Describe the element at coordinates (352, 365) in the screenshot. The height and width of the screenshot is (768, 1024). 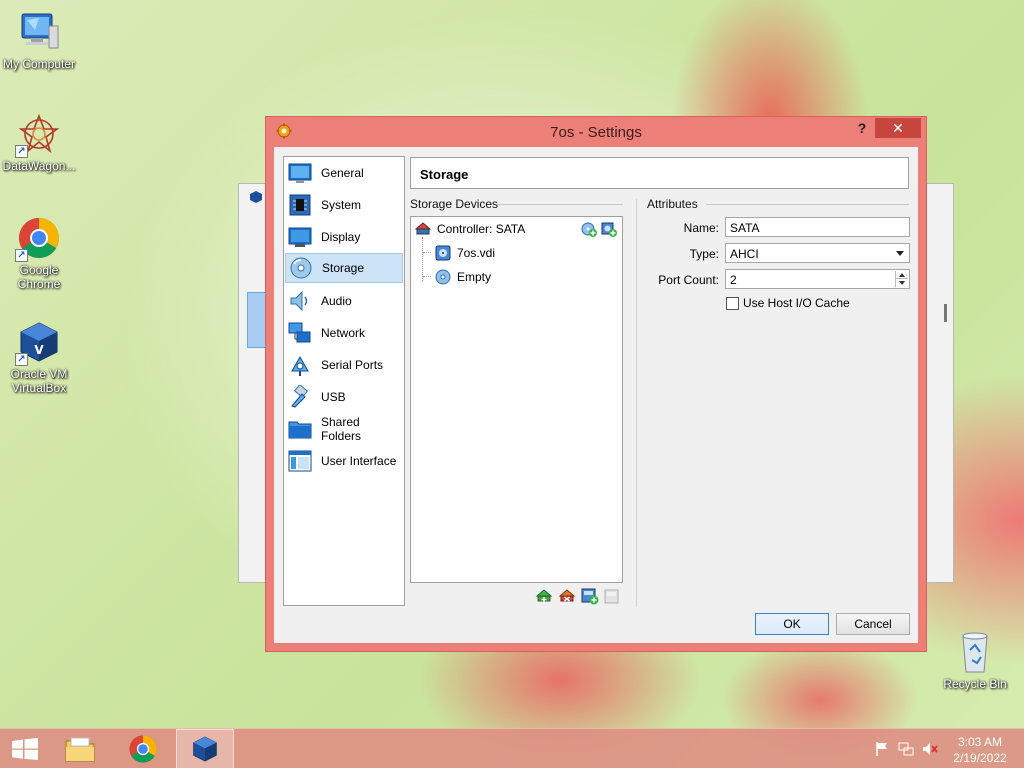
I see `nav-item-label: Serial Ports` at that location.